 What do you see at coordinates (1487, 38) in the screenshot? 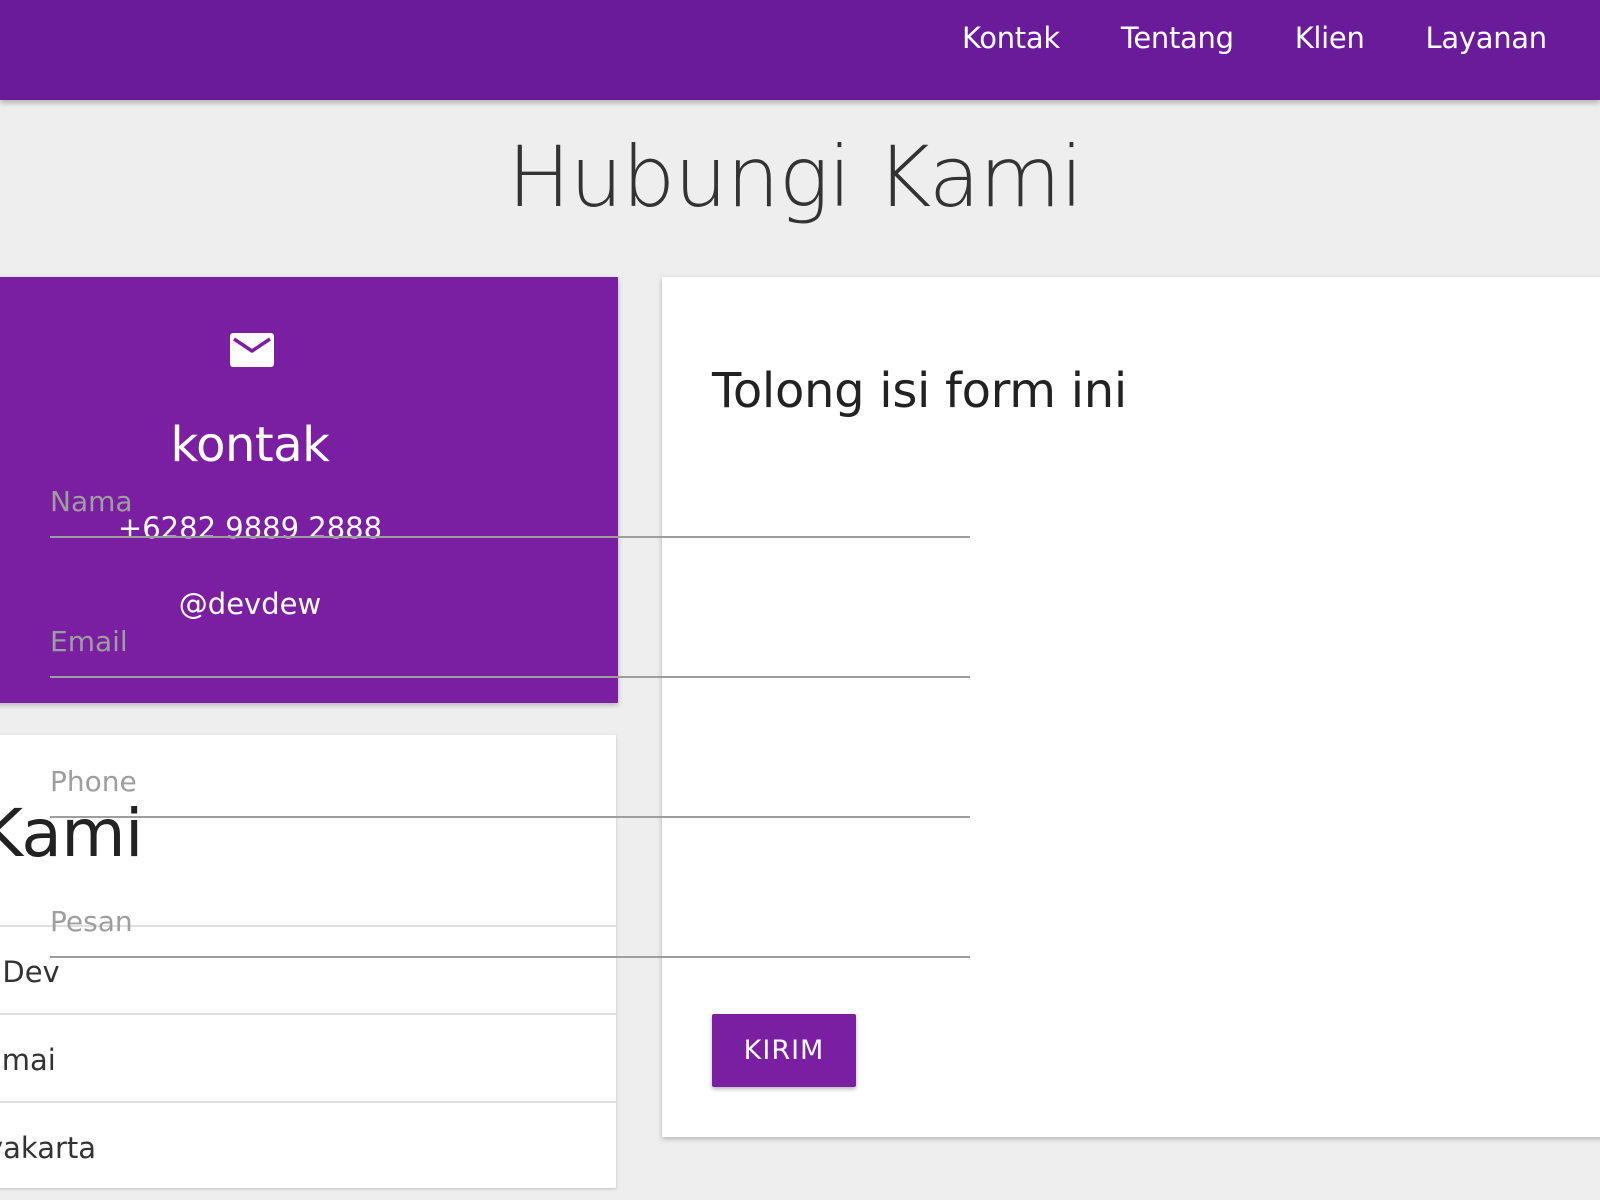
I see `nav-link-layanan: Layanan` at bounding box center [1487, 38].